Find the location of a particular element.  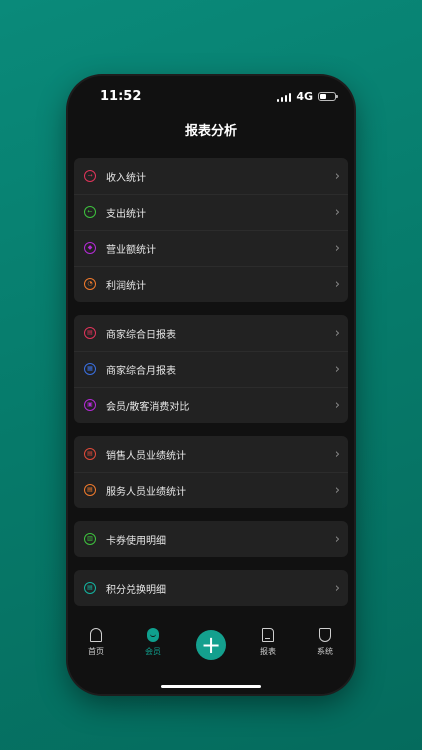

member-icon is located at coordinates (153, 635).